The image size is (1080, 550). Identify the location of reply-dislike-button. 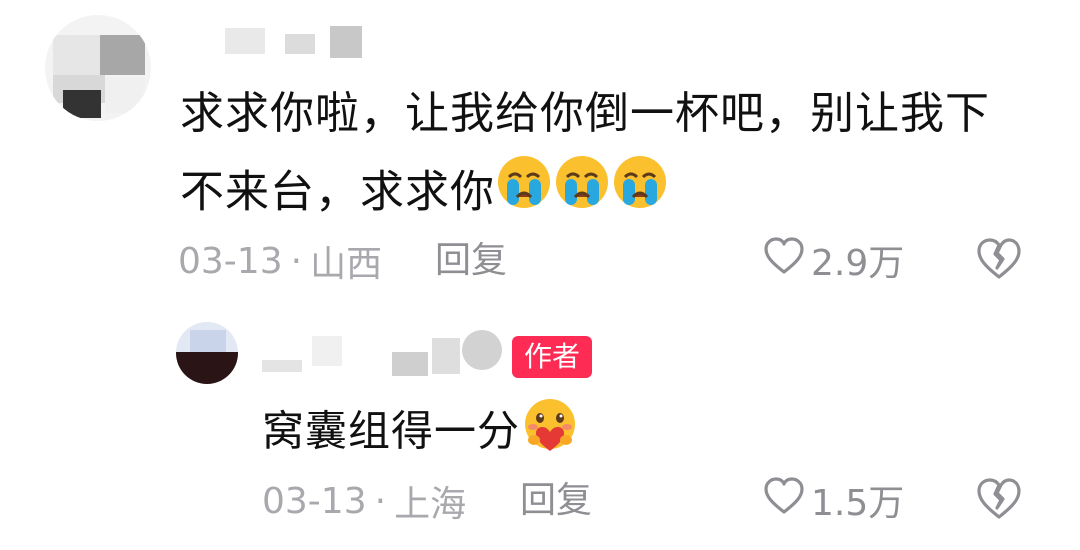
(999, 500).